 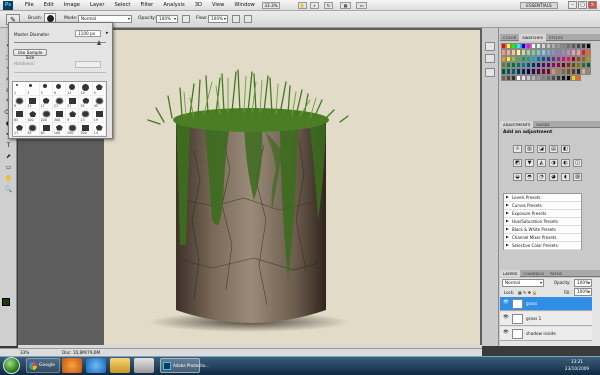 I want to click on brush-preset: 21, so click(x=59, y=102).